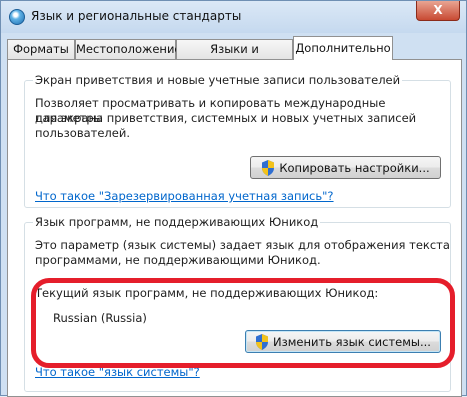 The height and width of the screenshot is (397, 467). Describe the element at coordinates (343, 48) in the screenshot. I see `tab-advanced: Дополнительно` at that location.